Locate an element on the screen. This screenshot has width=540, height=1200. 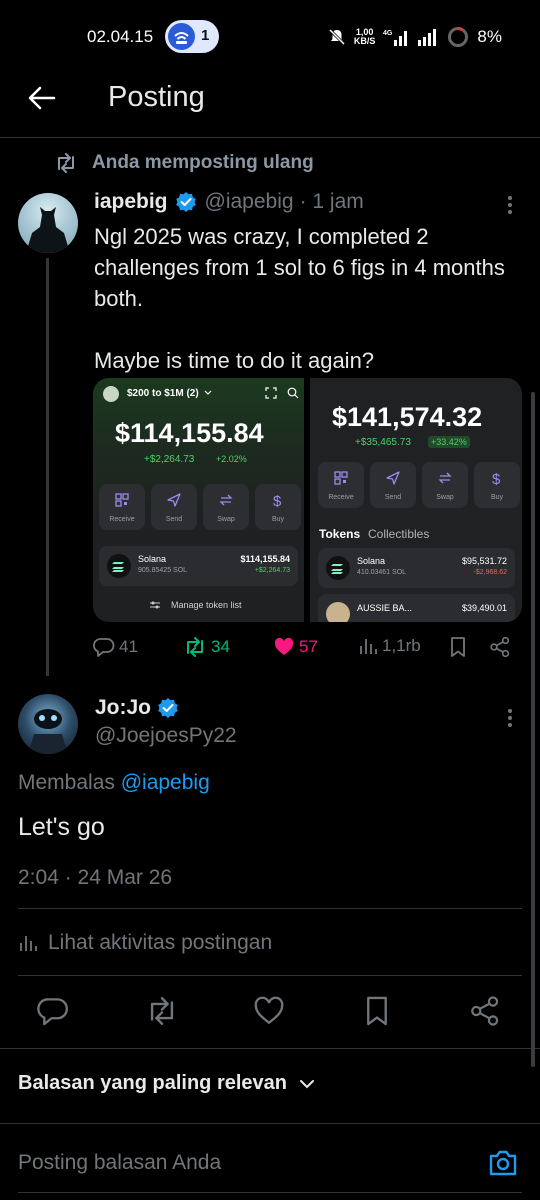
mute-icon is located at coordinates (337, 37).